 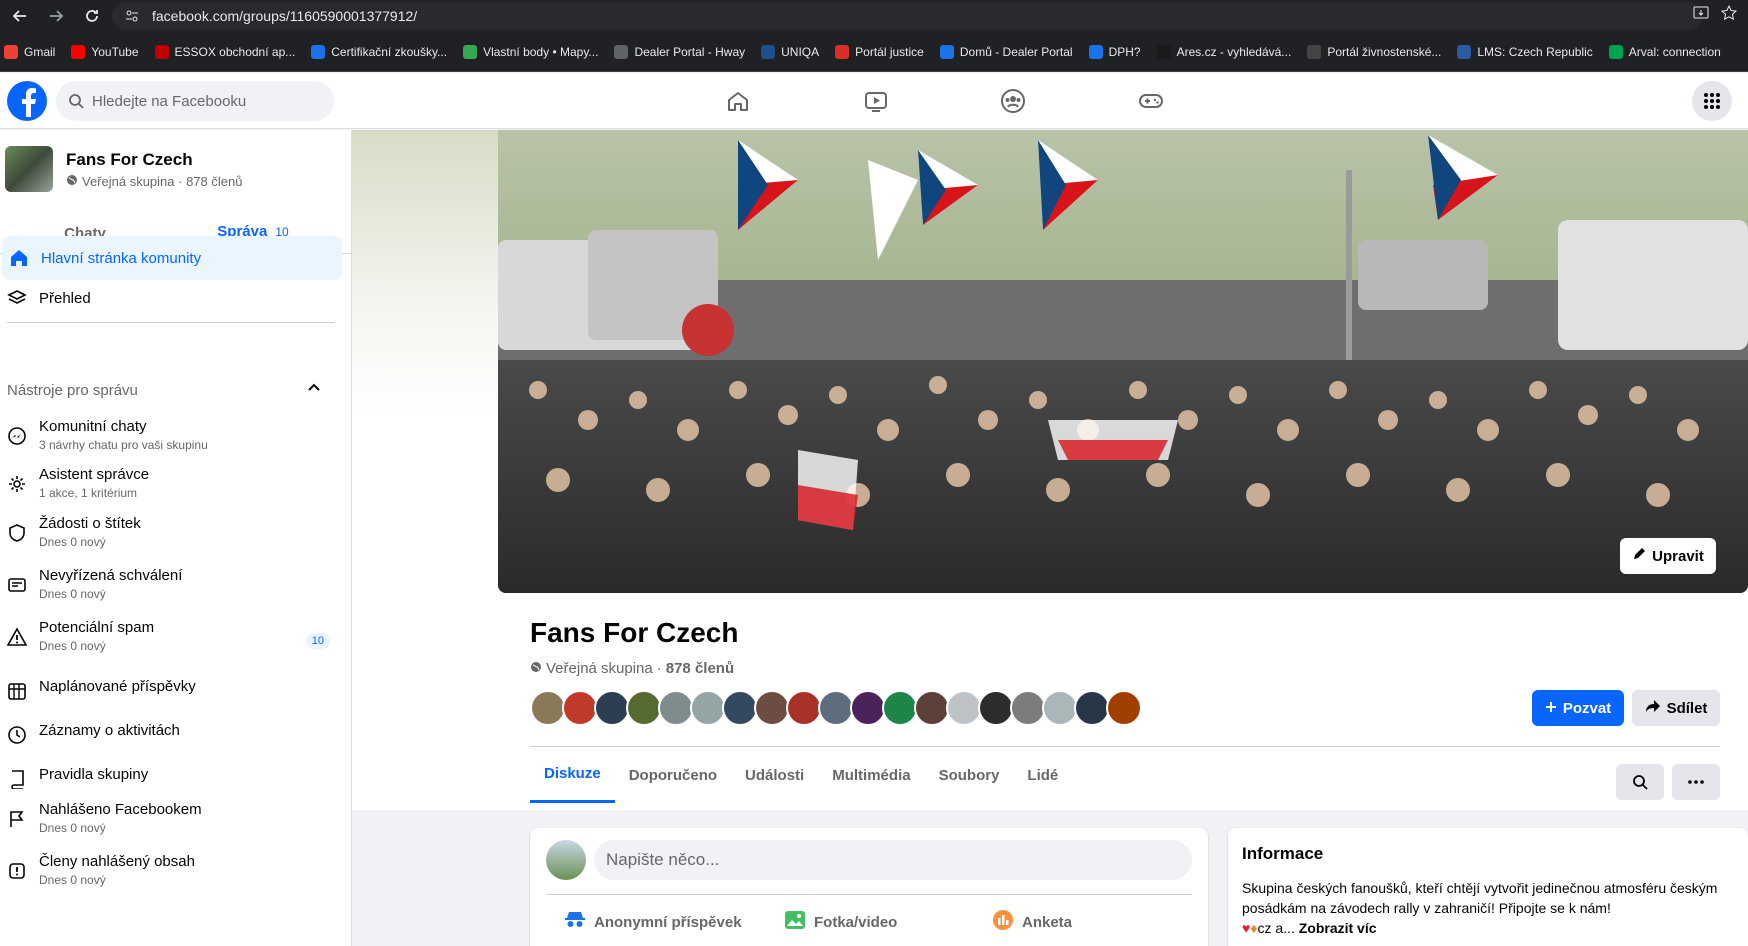 I want to click on chevron-up-icon, so click(x=314, y=390).